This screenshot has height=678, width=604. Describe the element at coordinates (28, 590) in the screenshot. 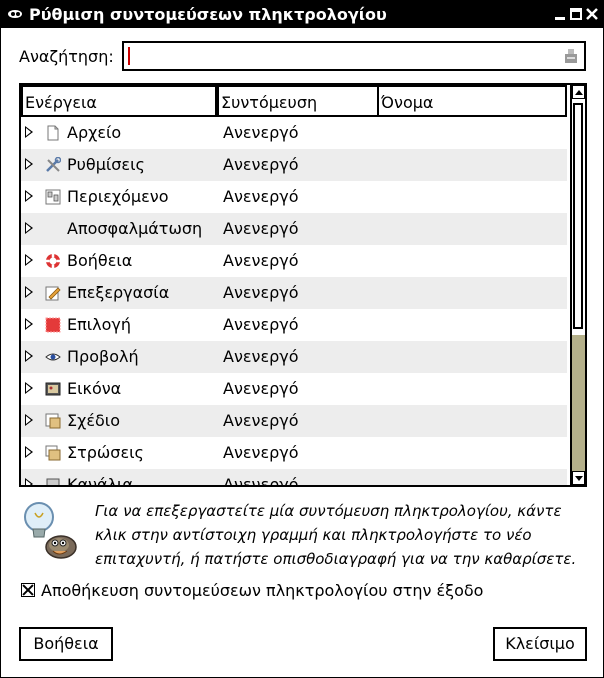

I see `save-on-exit-checkbox` at that location.